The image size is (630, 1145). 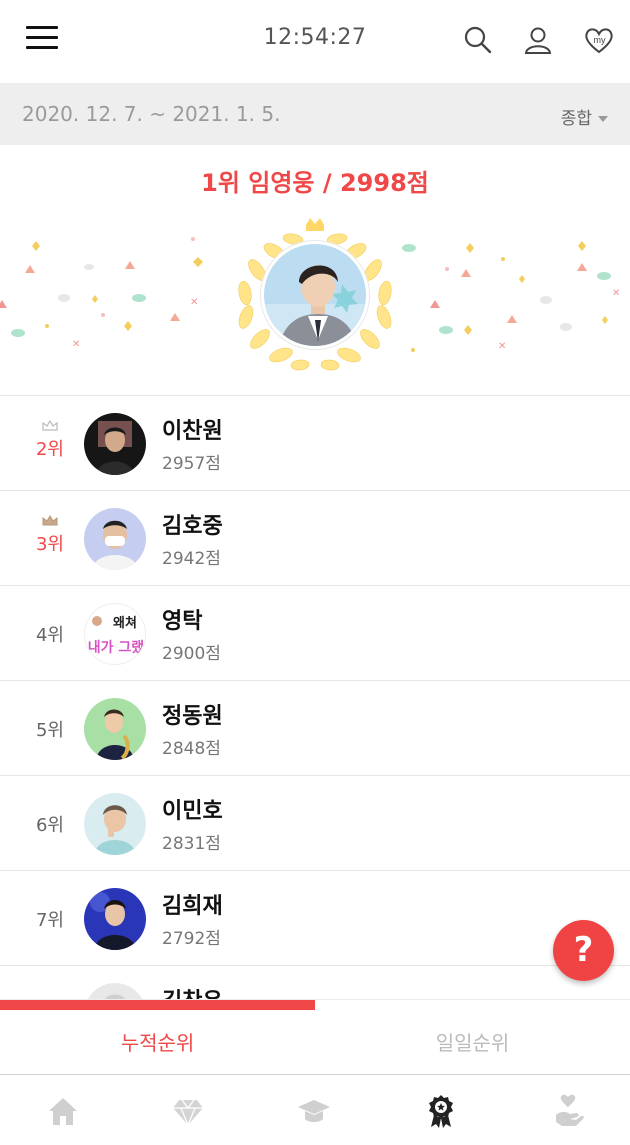 I want to click on singer-name: 정동원, so click(x=192, y=716).